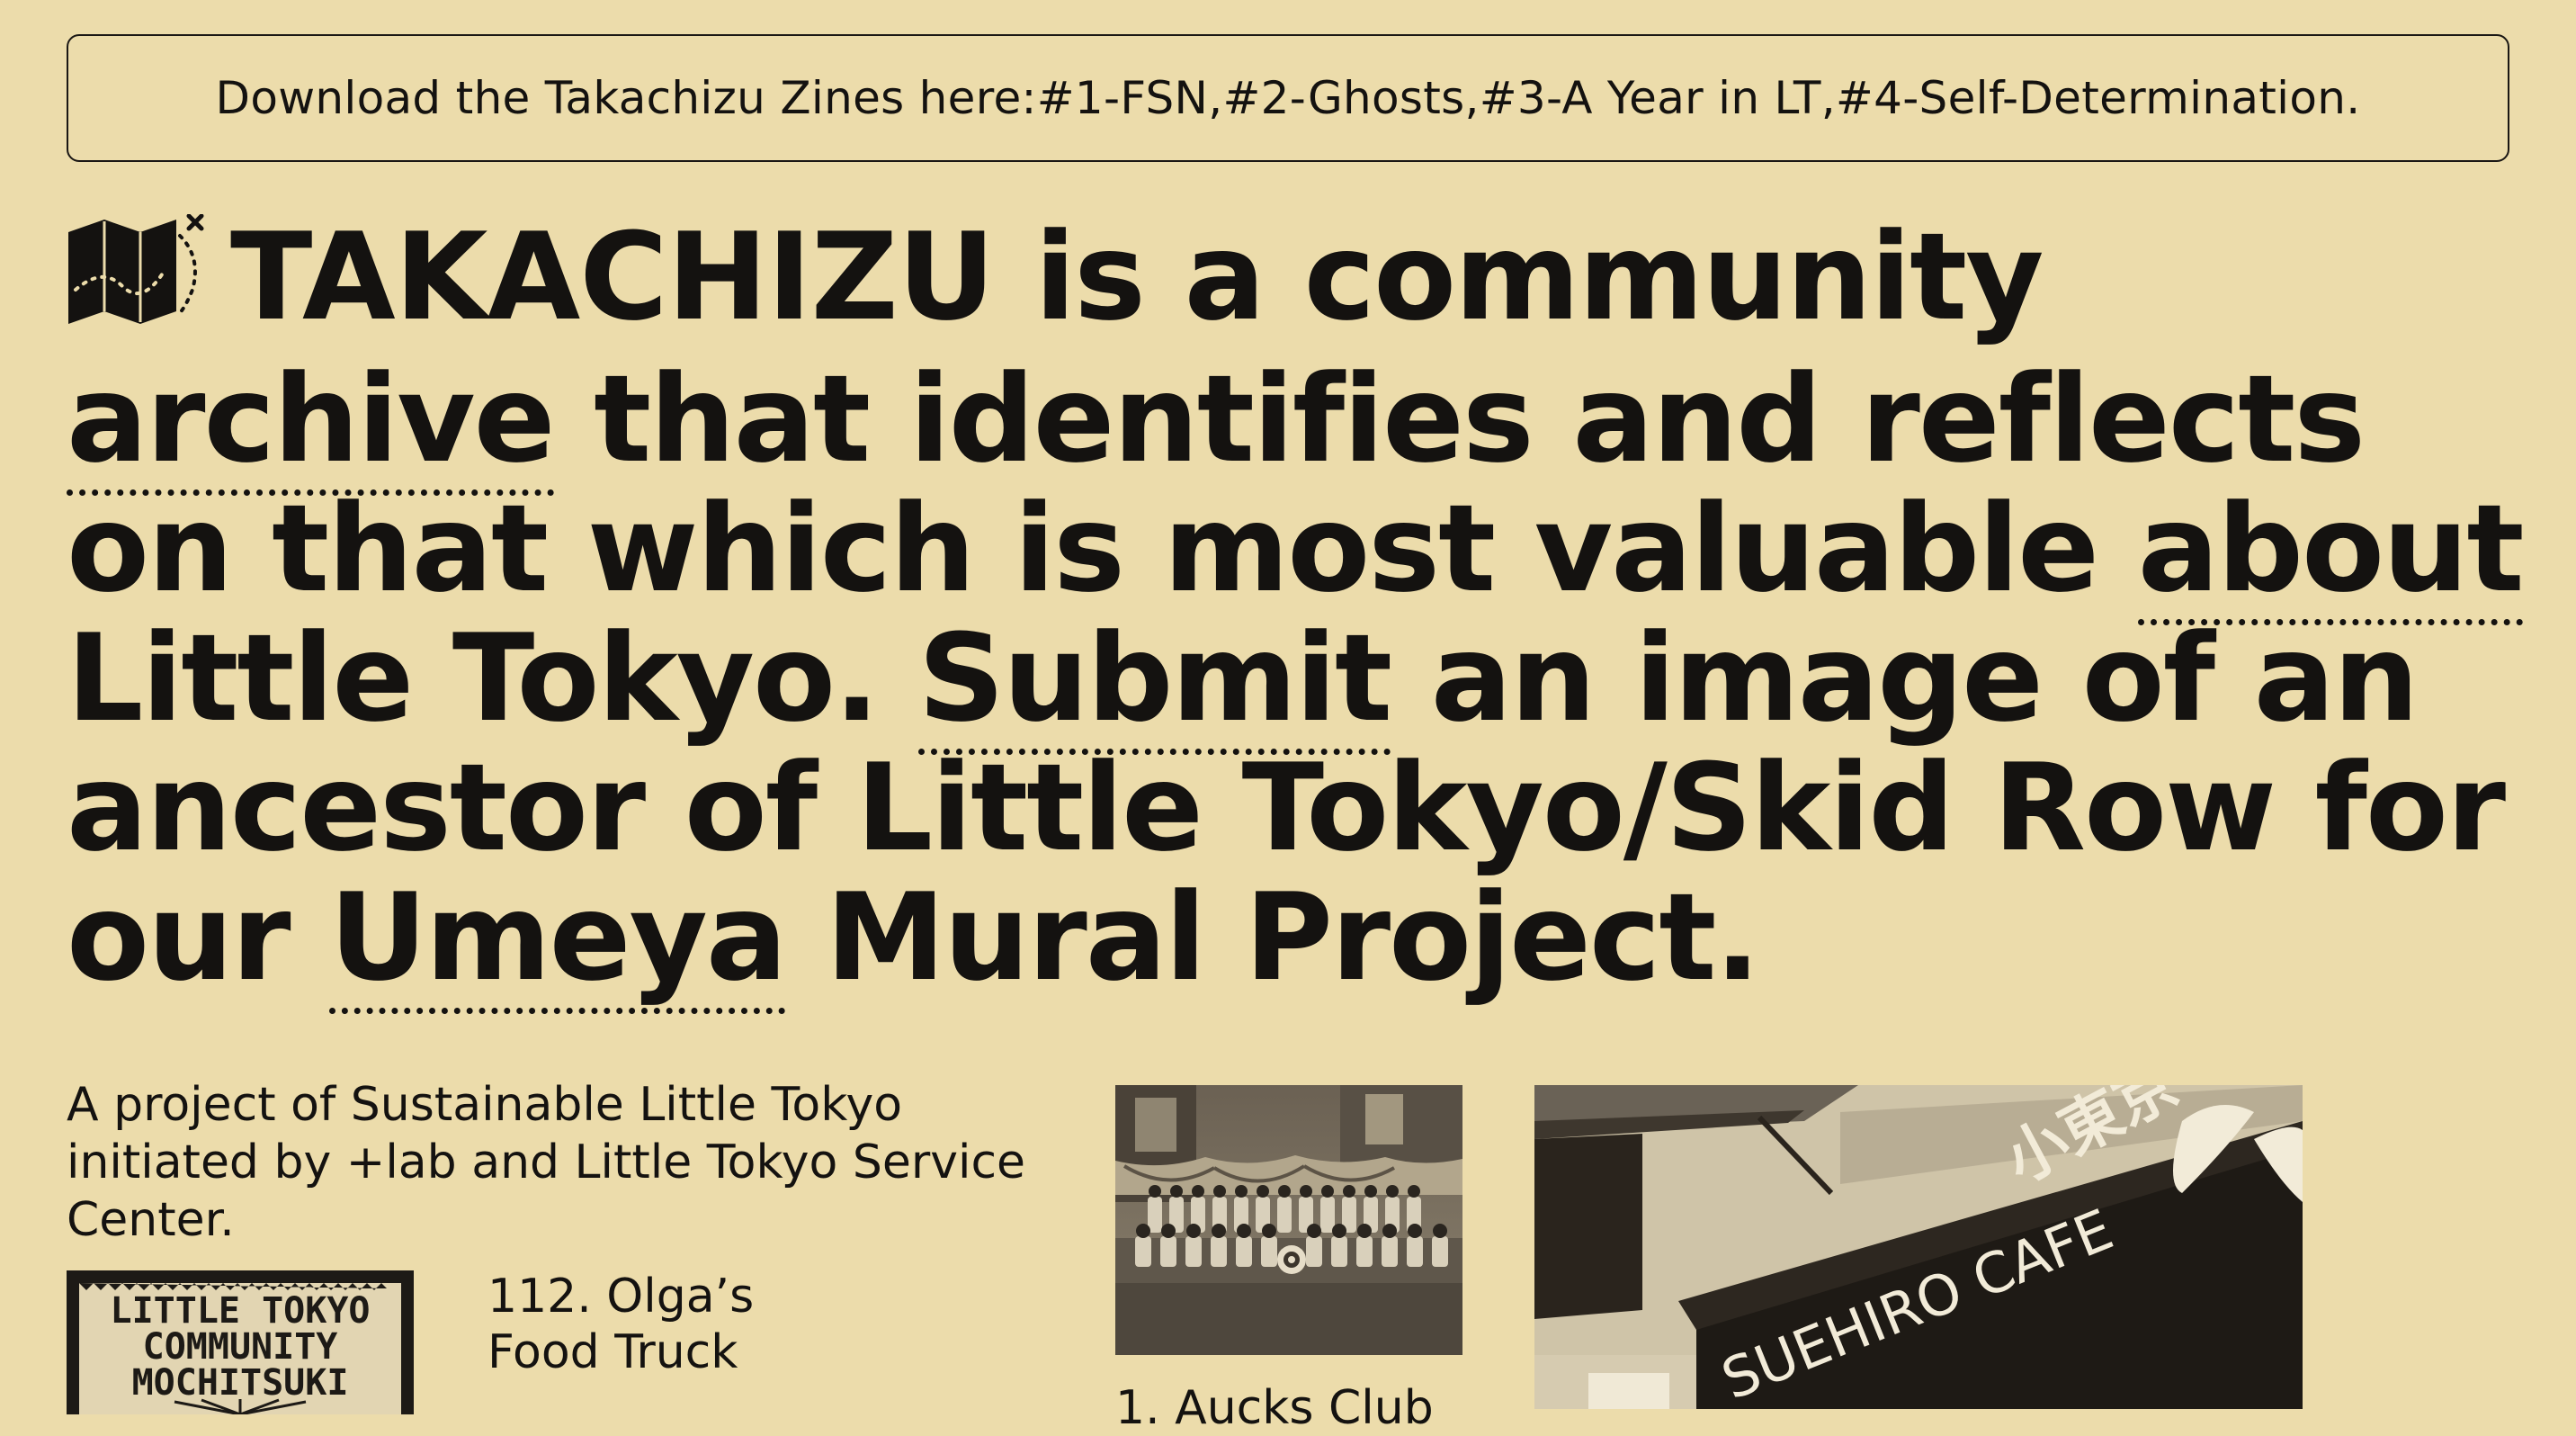 Image resolution: width=2576 pixels, height=1436 pixels. What do you see at coordinates (626, 98) in the screenshot?
I see `banner-prefix: Download the Takachizu Zines here:` at bounding box center [626, 98].